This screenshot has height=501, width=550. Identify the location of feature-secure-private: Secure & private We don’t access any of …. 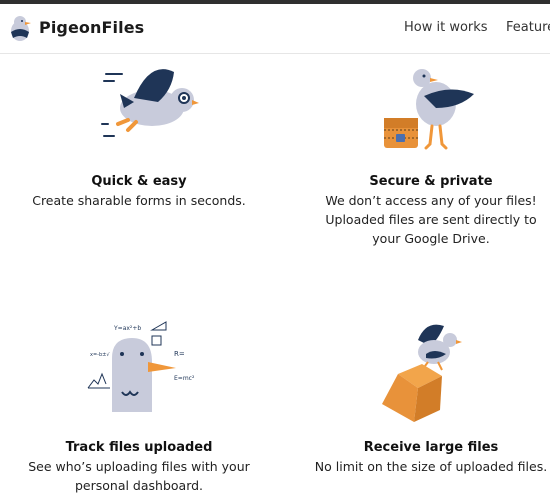
(421, 211).